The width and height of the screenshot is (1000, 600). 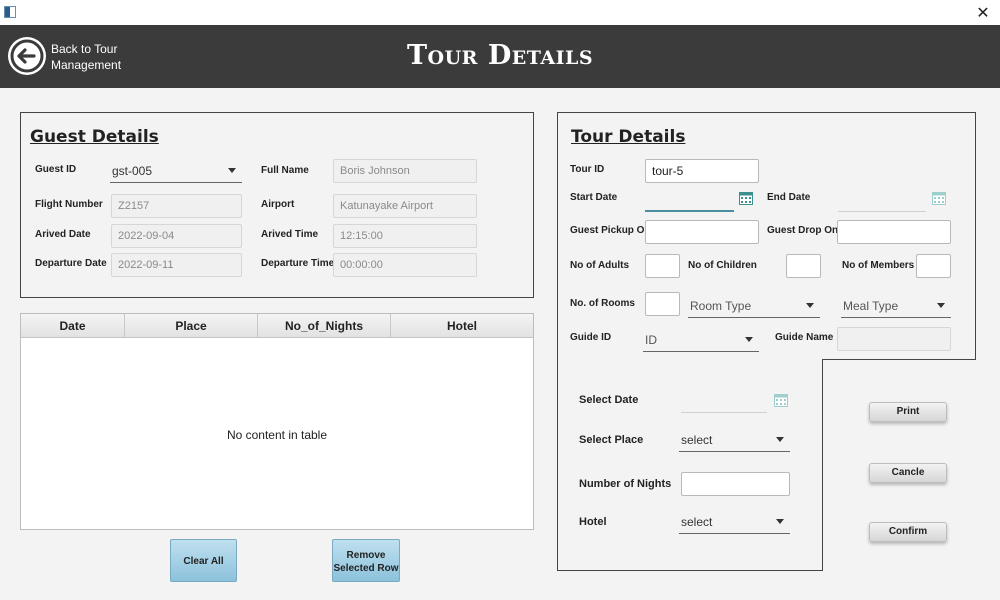 I want to click on meal-type-placeholder: Meal Type, so click(x=871, y=306).